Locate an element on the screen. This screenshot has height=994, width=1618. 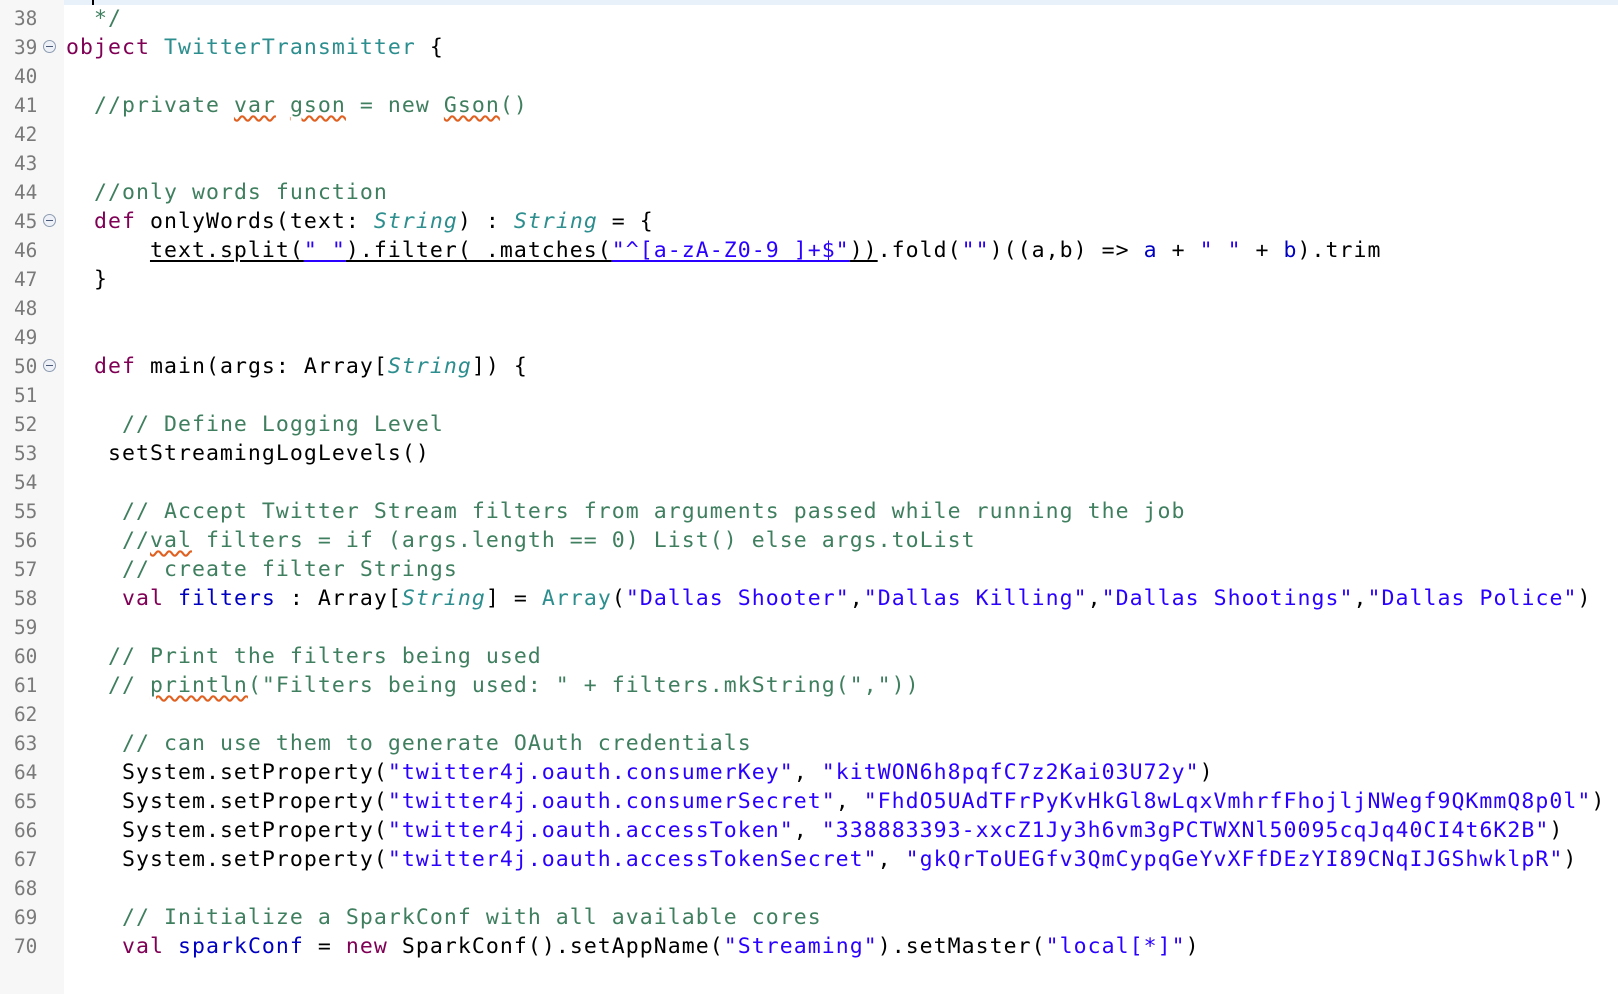
line-number: 55 is located at coordinates (26, 511).